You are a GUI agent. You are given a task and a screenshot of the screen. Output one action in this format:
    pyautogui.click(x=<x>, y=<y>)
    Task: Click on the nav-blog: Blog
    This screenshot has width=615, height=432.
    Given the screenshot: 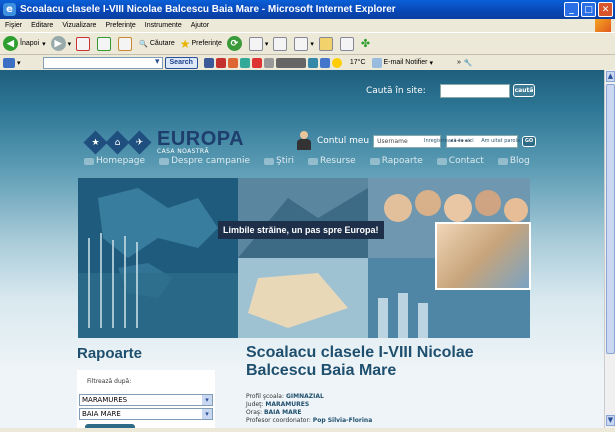 What is the action you would take?
    pyautogui.click(x=513, y=161)
    